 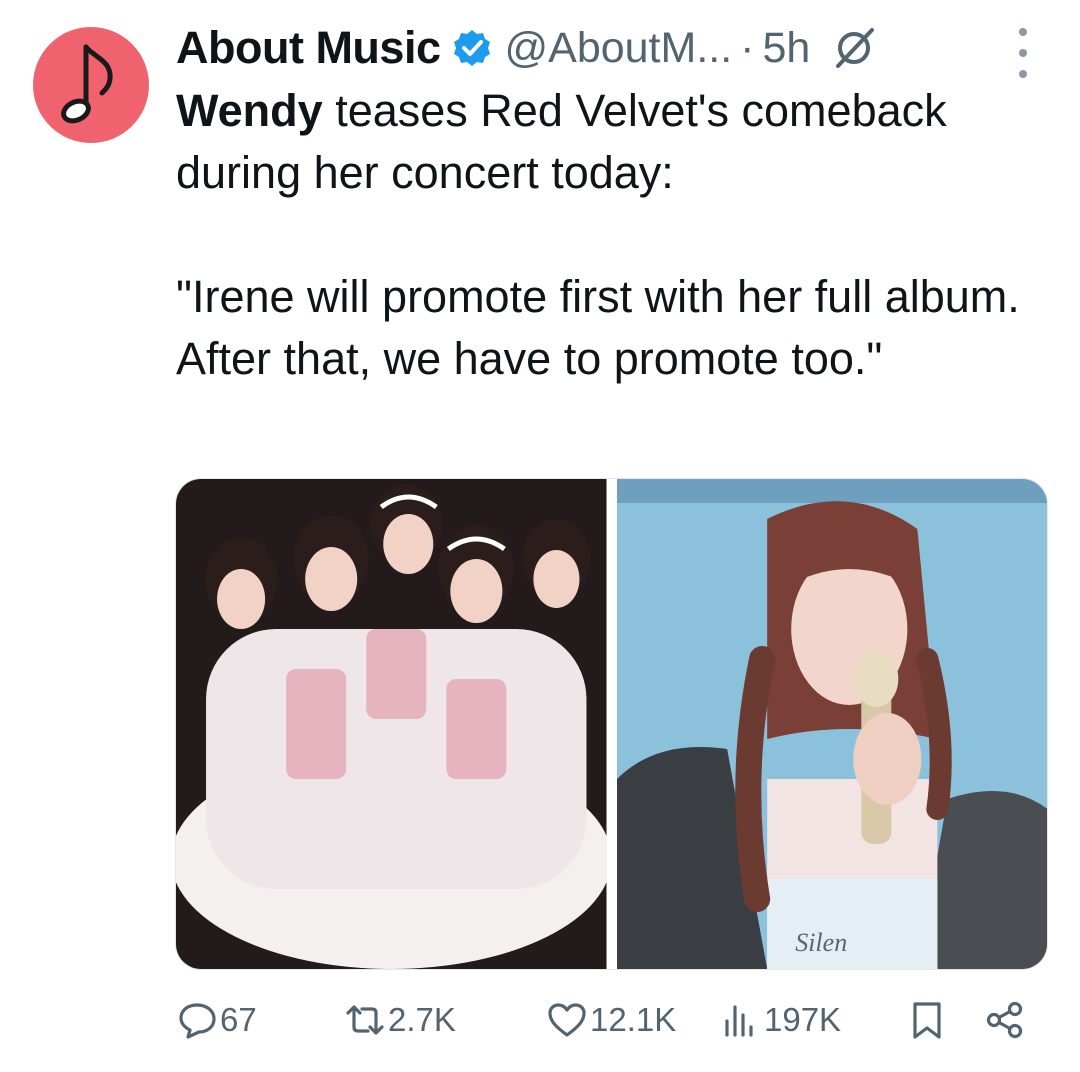 I want to click on verified-badge-icon, so click(x=472, y=48).